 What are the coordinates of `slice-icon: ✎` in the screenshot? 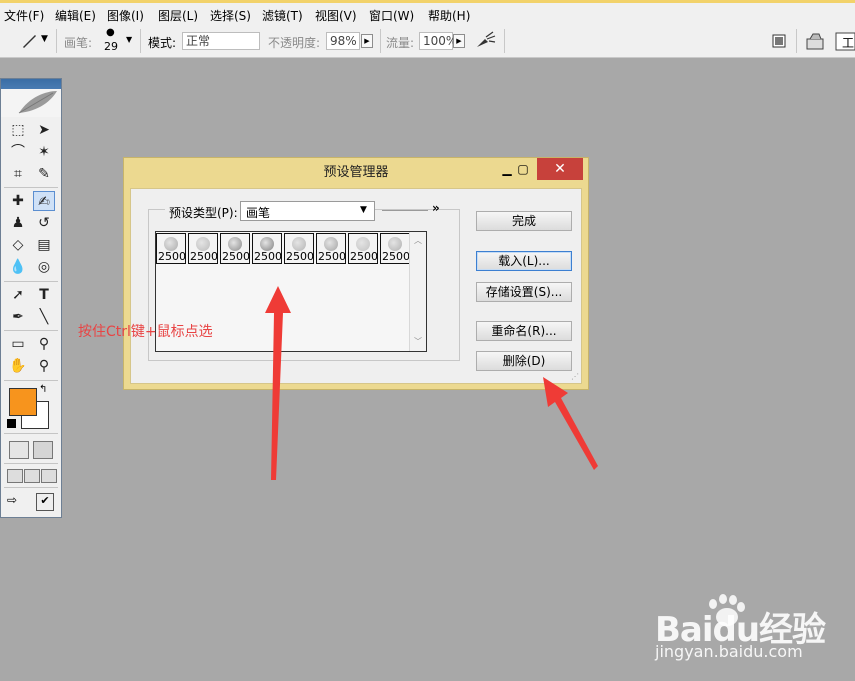 It's located at (44, 174).